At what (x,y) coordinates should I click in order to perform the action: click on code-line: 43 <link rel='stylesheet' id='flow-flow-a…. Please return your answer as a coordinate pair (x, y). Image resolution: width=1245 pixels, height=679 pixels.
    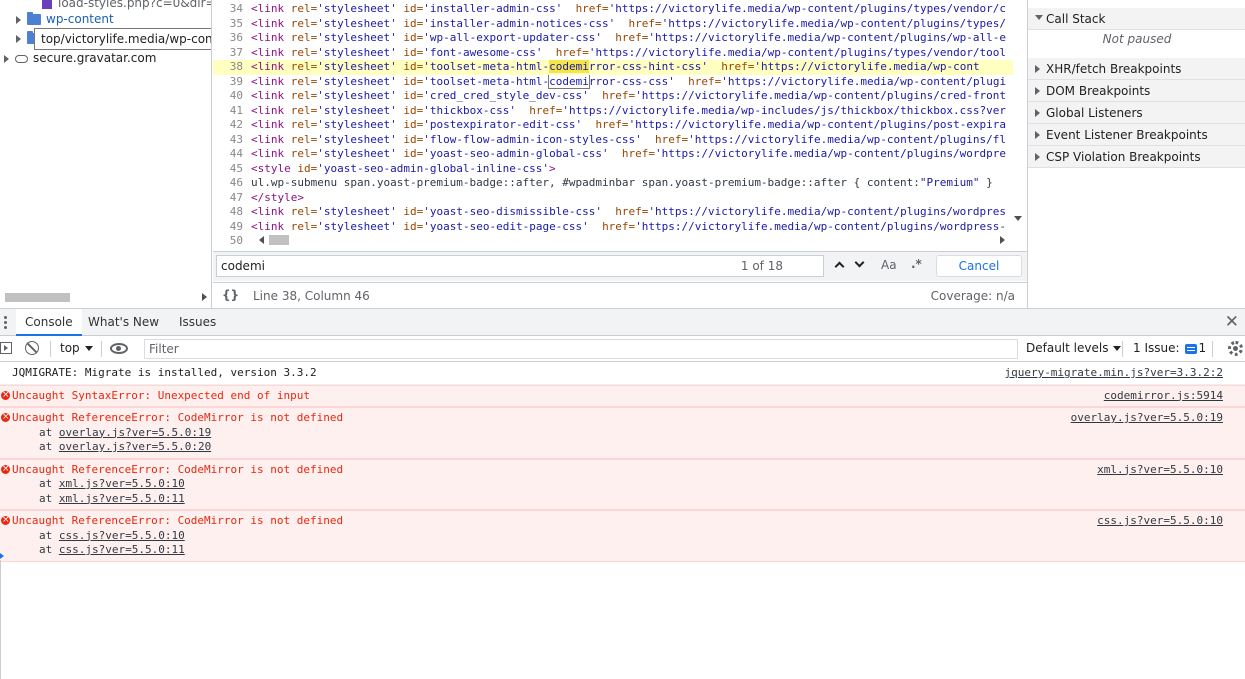
    Looking at the image, I should click on (613, 140).